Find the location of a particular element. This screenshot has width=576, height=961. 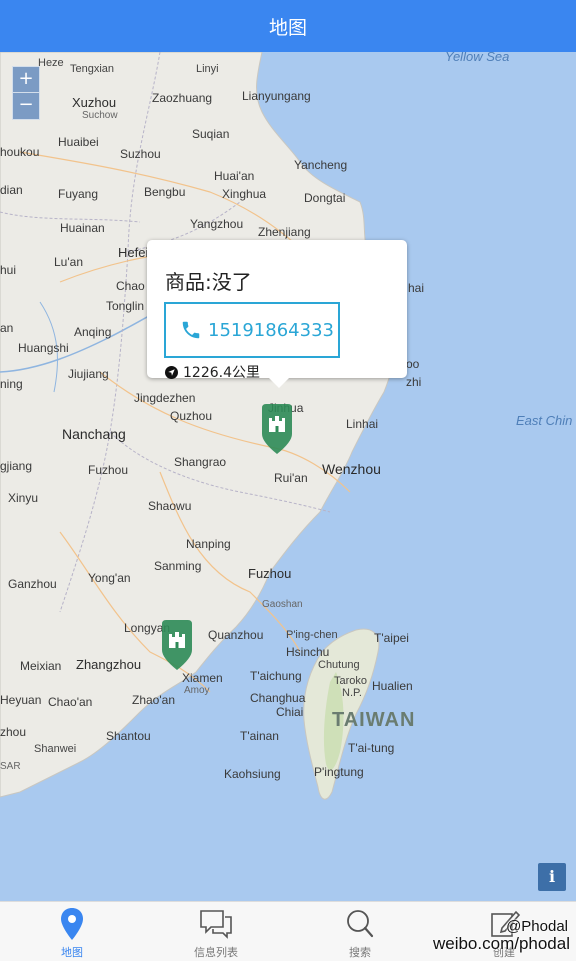

map-place-label: oo is located at coordinates (413, 364).